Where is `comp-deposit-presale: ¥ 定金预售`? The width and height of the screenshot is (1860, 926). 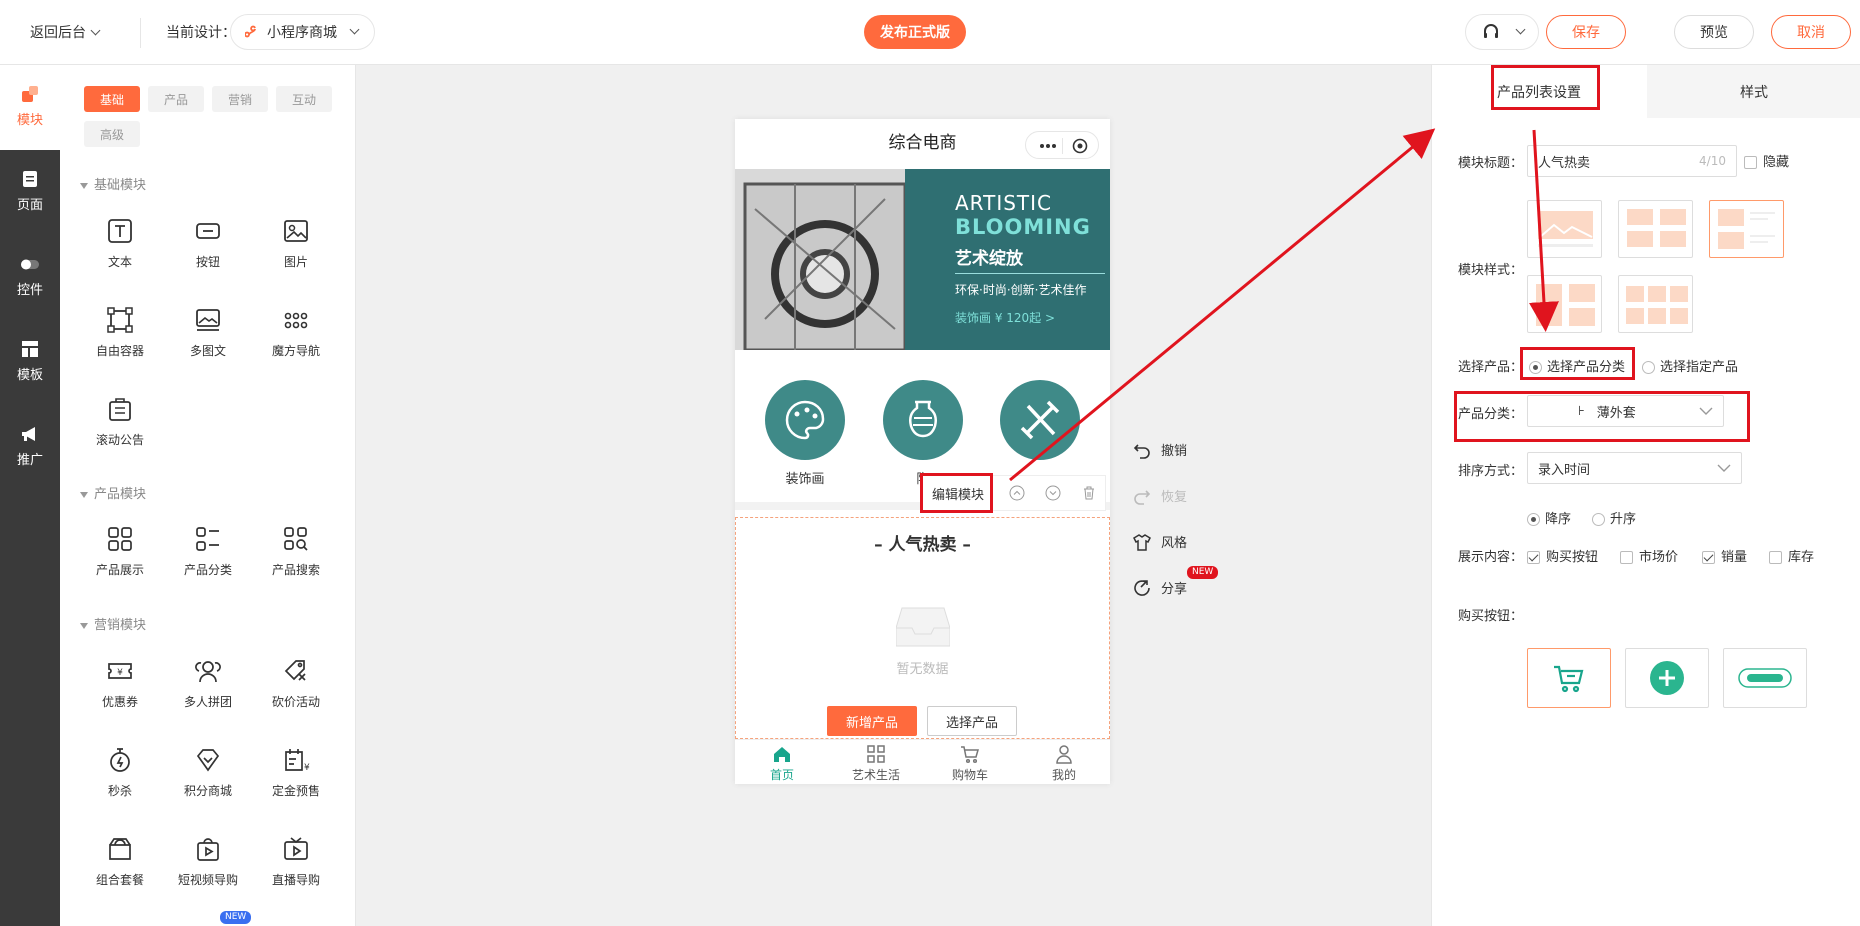
comp-deposit-presale: ¥ 定金预售 is located at coordinates (296, 772).